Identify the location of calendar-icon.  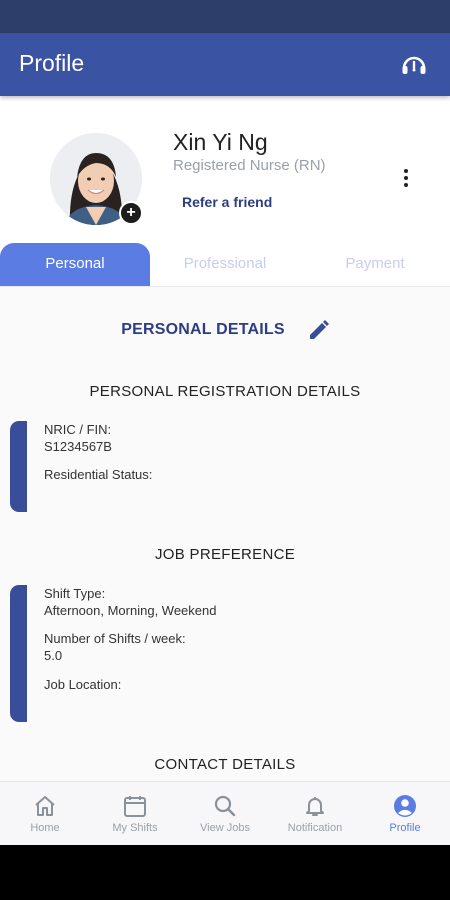
(135, 806).